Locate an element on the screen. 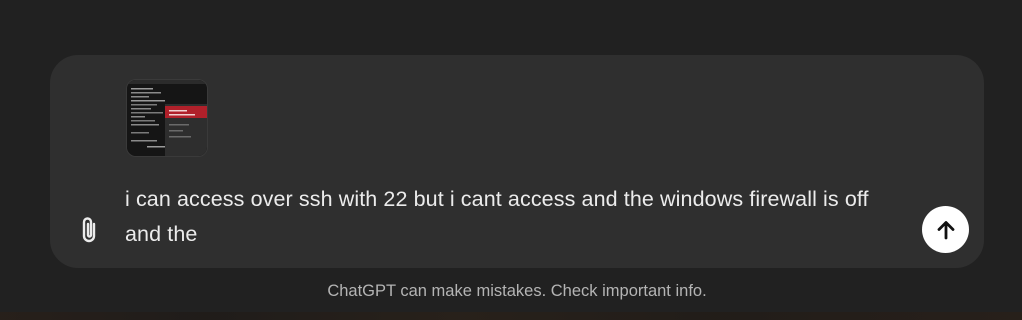  terminal-screenshot-image is located at coordinates (167, 118).